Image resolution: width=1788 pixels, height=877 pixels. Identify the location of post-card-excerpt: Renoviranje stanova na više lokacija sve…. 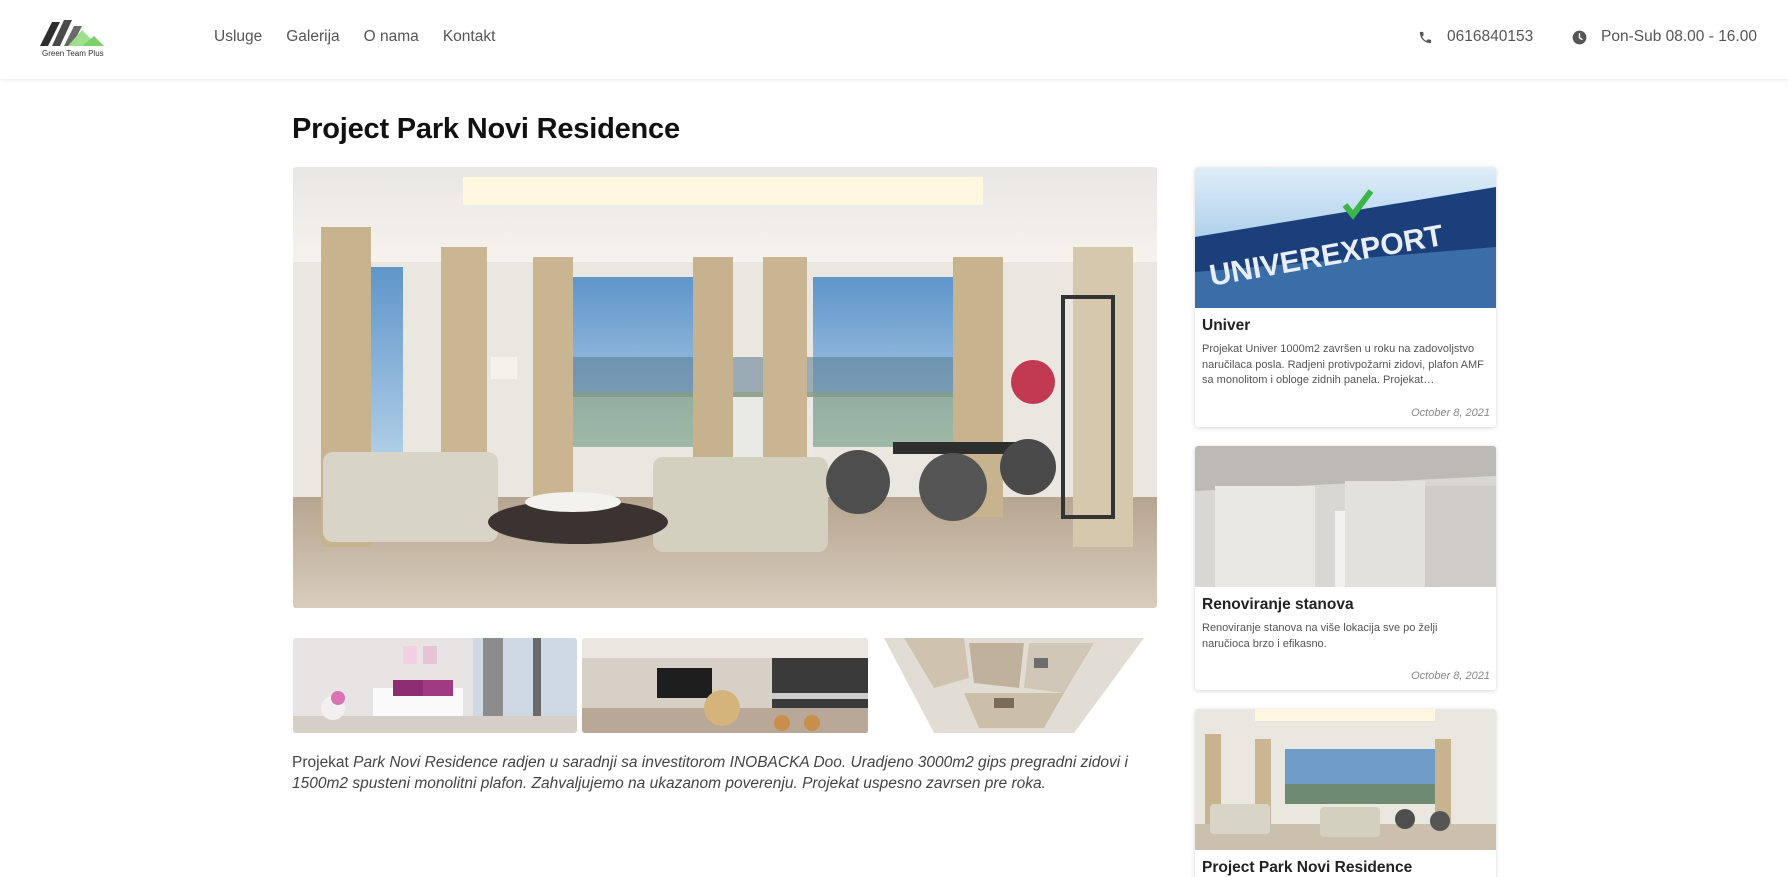
(1320, 636).